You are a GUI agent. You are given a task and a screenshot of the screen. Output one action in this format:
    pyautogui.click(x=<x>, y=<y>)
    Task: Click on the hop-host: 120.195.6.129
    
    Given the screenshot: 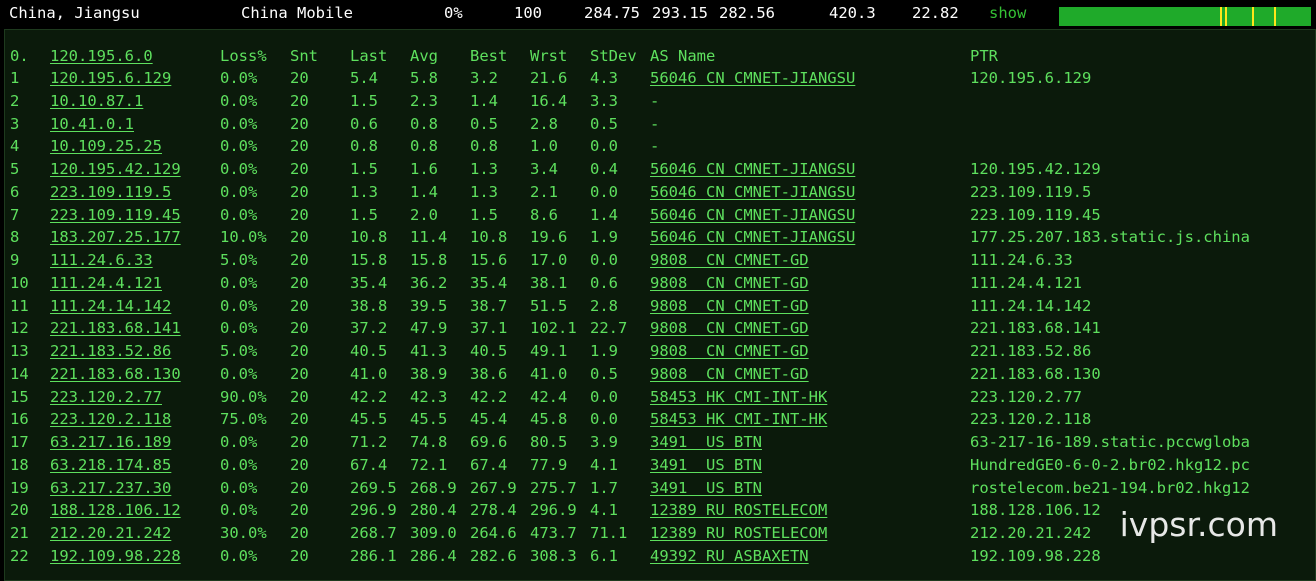 What is the action you would take?
    pyautogui.click(x=110, y=78)
    